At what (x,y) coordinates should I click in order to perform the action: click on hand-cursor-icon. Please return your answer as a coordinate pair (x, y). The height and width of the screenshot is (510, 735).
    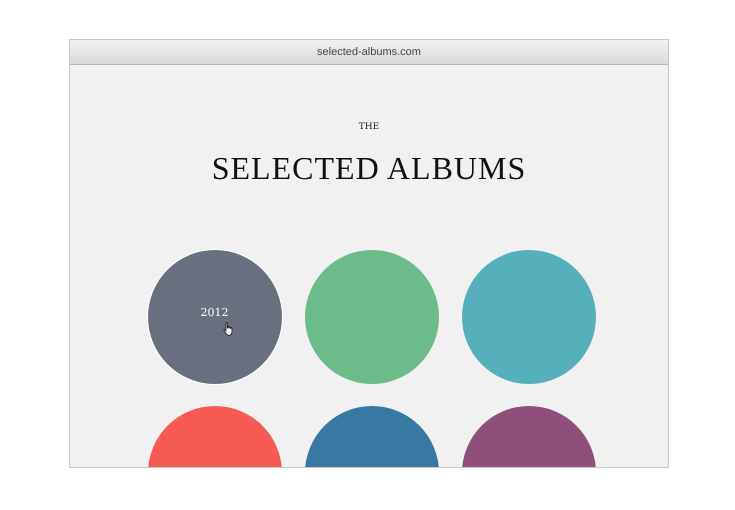
    Looking at the image, I should click on (228, 329).